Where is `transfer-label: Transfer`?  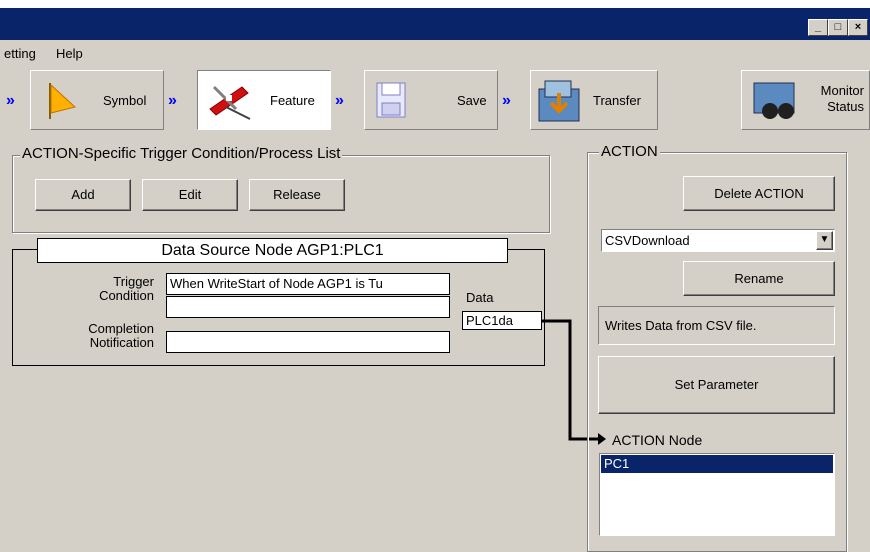
transfer-label: Transfer is located at coordinates (617, 100).